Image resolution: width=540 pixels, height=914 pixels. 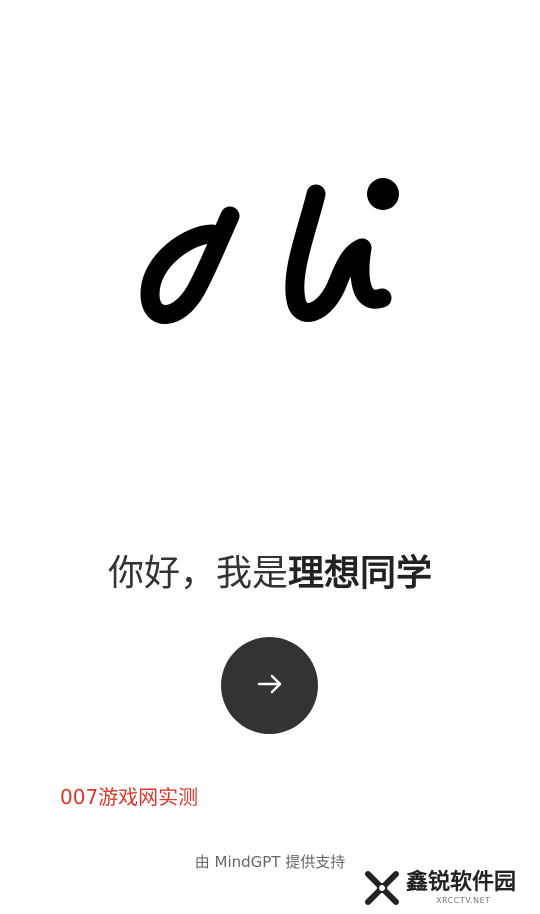 I want to click on arrow-right-icon, so click(x=270, y=686).